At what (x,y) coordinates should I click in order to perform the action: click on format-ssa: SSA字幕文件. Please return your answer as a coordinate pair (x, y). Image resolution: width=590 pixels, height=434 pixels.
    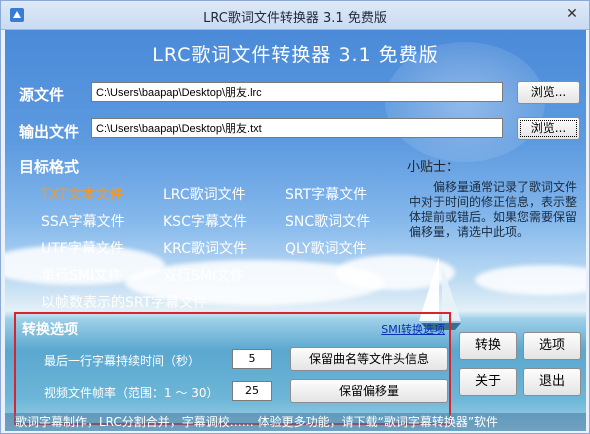
    Looking at the image, I should click on (83, 221).